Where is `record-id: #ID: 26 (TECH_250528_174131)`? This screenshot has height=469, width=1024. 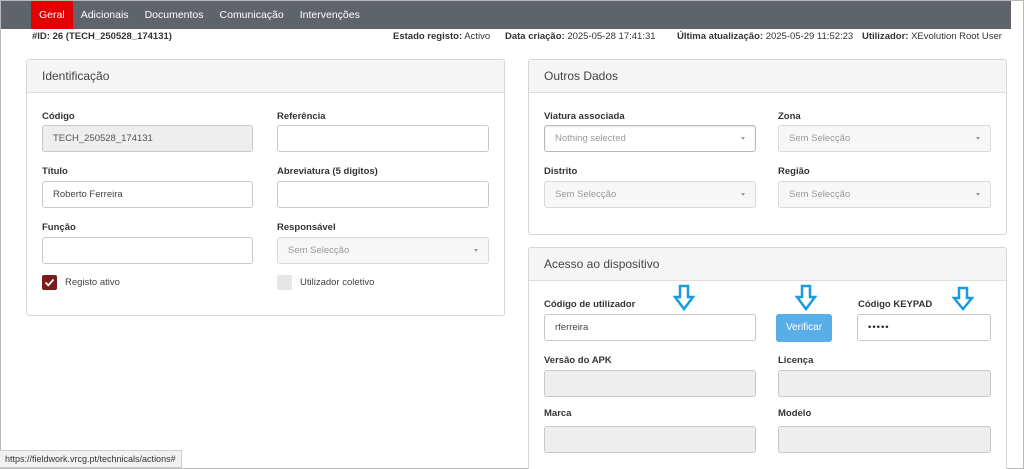 record-id: #ID: 26 (TECH_250528_174131) is located at coordinates (102, 36).